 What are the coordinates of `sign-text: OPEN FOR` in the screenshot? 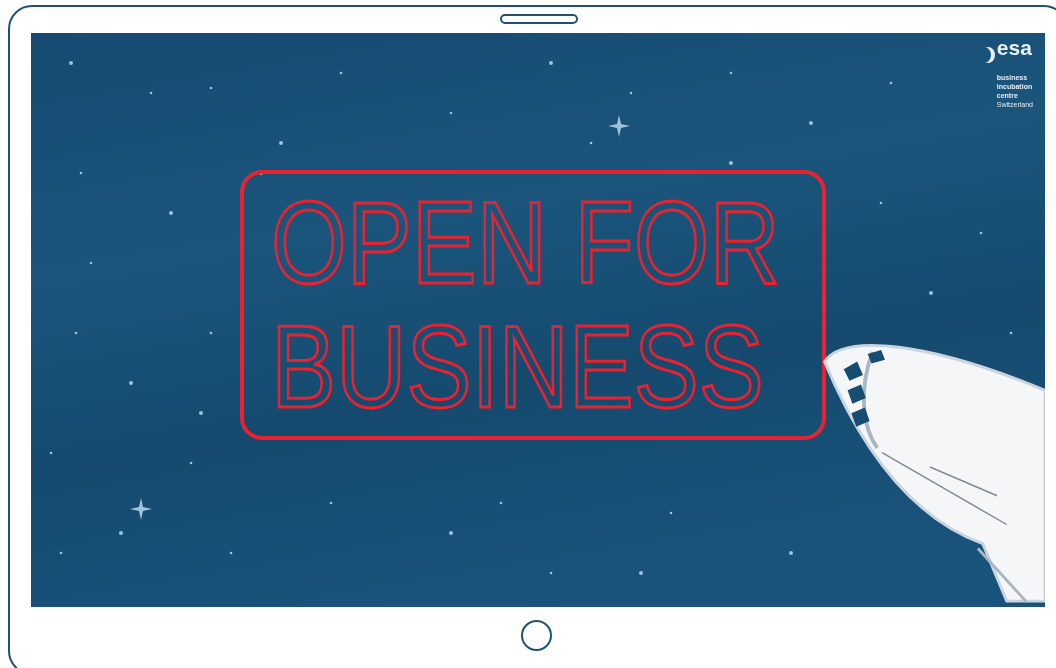 It's located at (525, 243).